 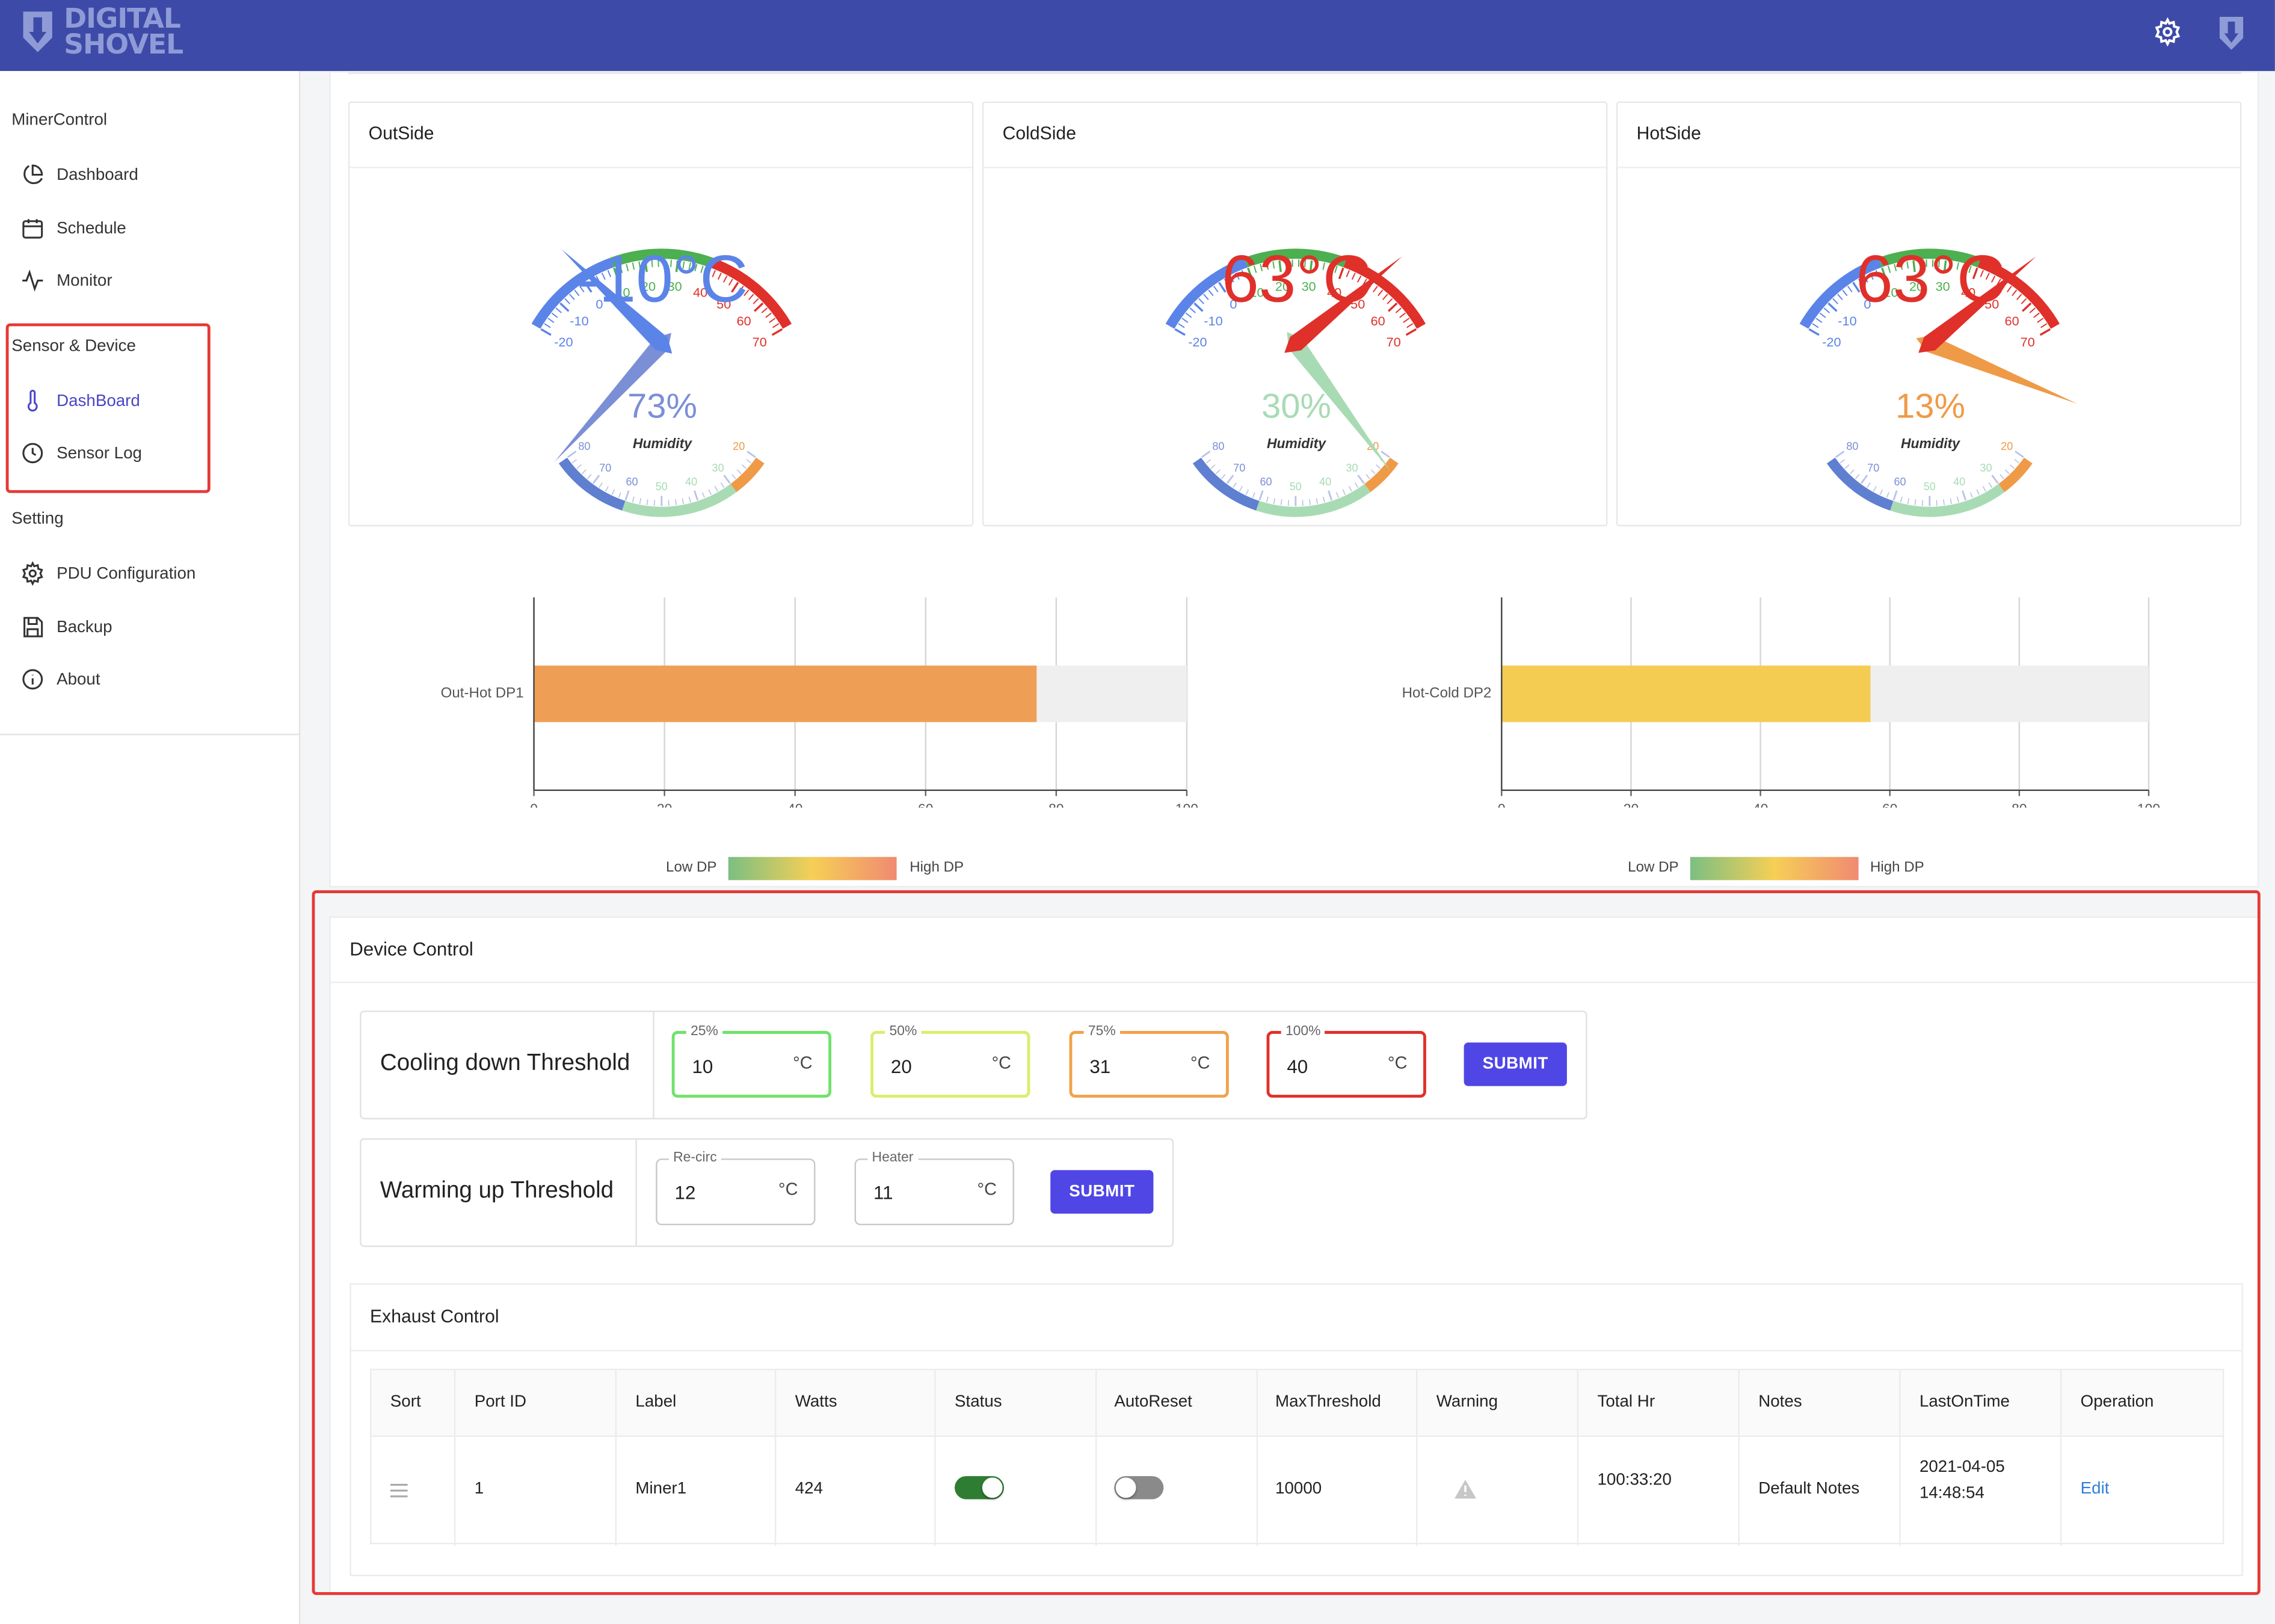 I want to click on shield-logo-icon, so click(x=38, y=31).